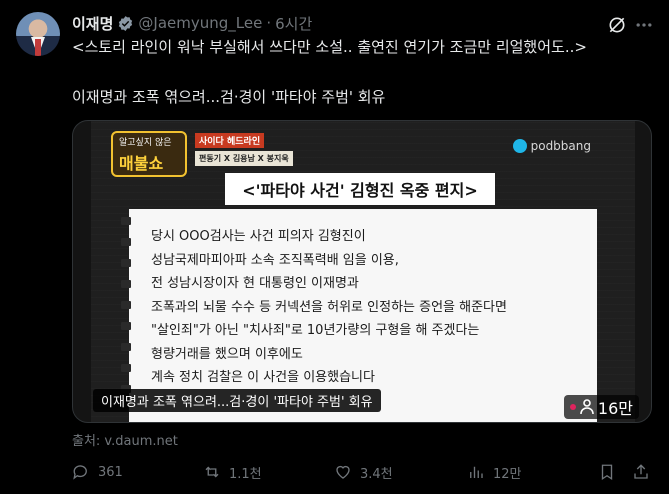 This screenshot has width=669, height=494. I want to click on repost-button: 1.1천, so click(232, 472).